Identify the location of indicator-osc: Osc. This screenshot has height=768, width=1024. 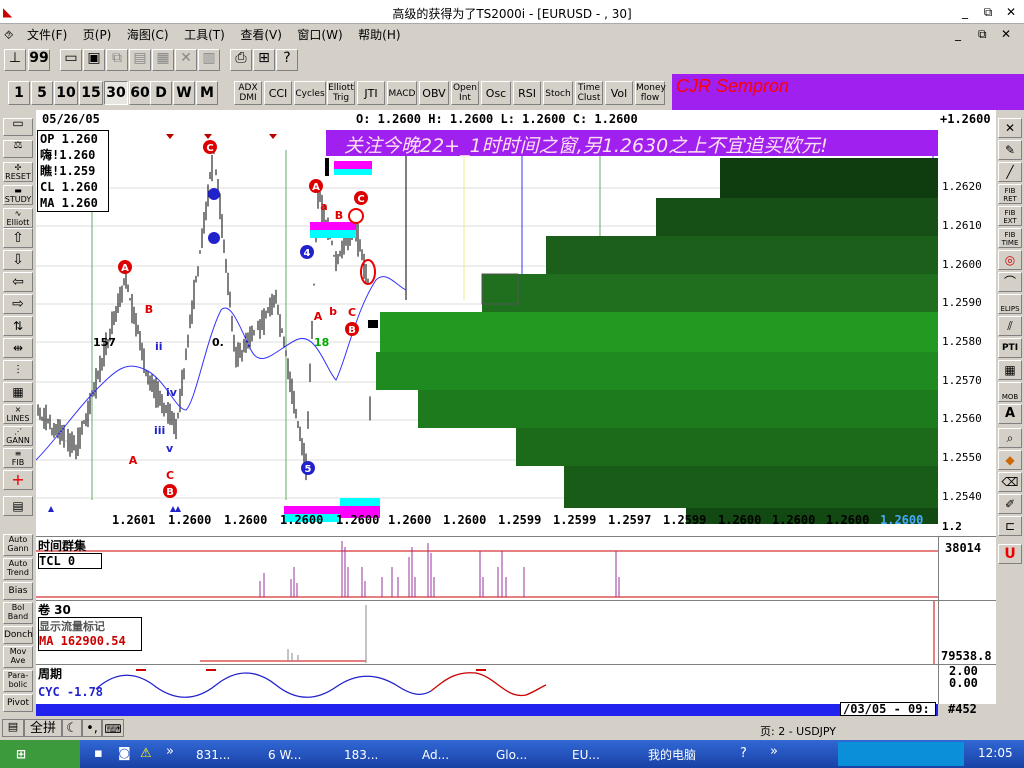
(496, 93).